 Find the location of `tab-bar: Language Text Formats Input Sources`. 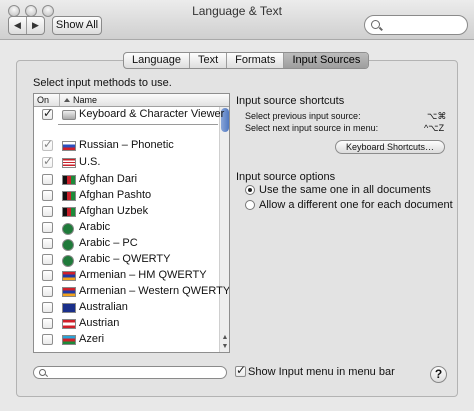

tab-bar: Language Text Formats Input Sources is located at coordinates (246, 60).